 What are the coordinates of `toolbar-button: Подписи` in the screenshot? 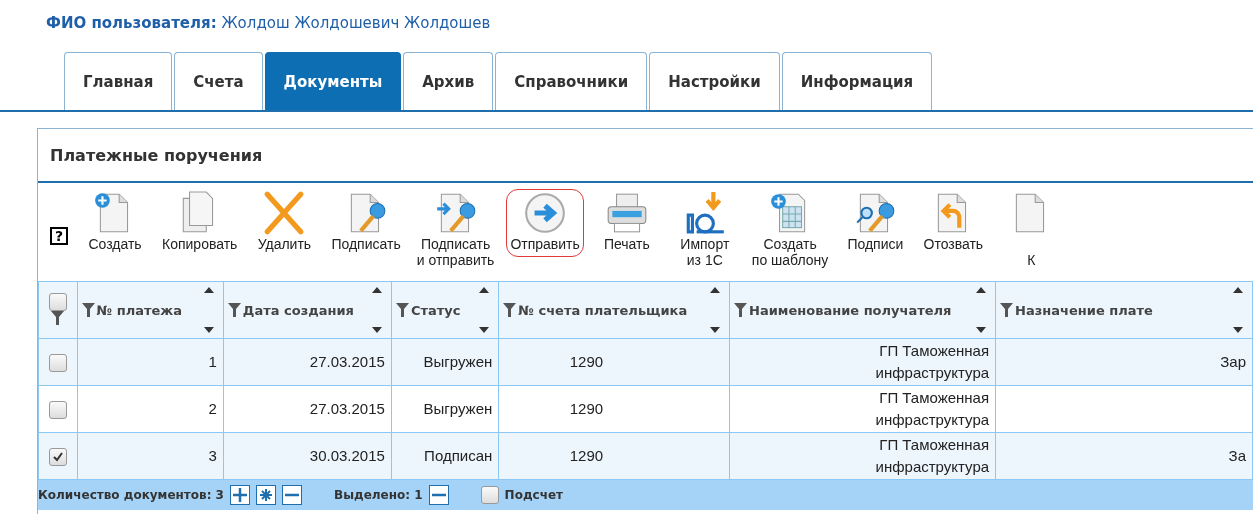 It's located at (875, 223).